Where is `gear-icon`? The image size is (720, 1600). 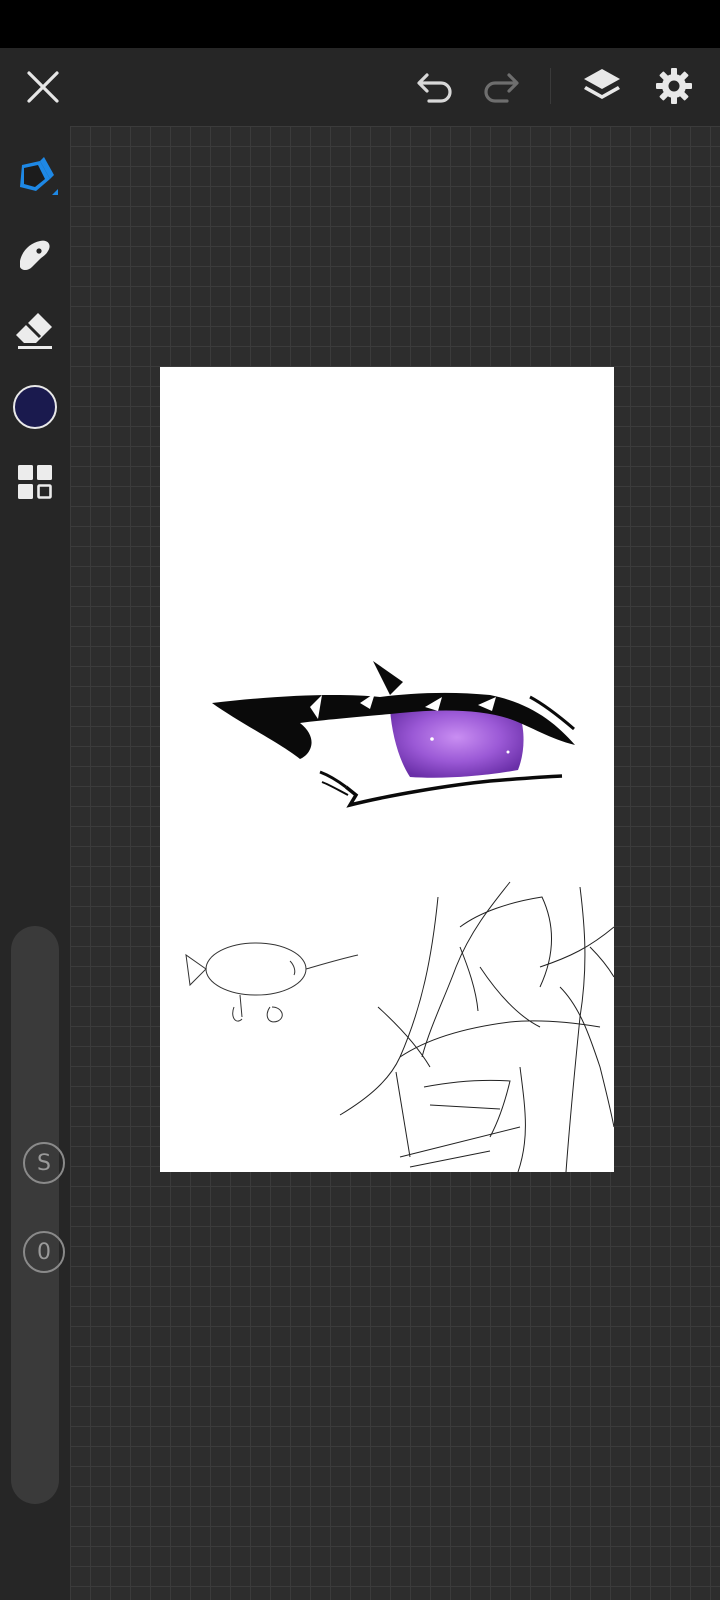
gear-icon is located at coordinates (674, 86).